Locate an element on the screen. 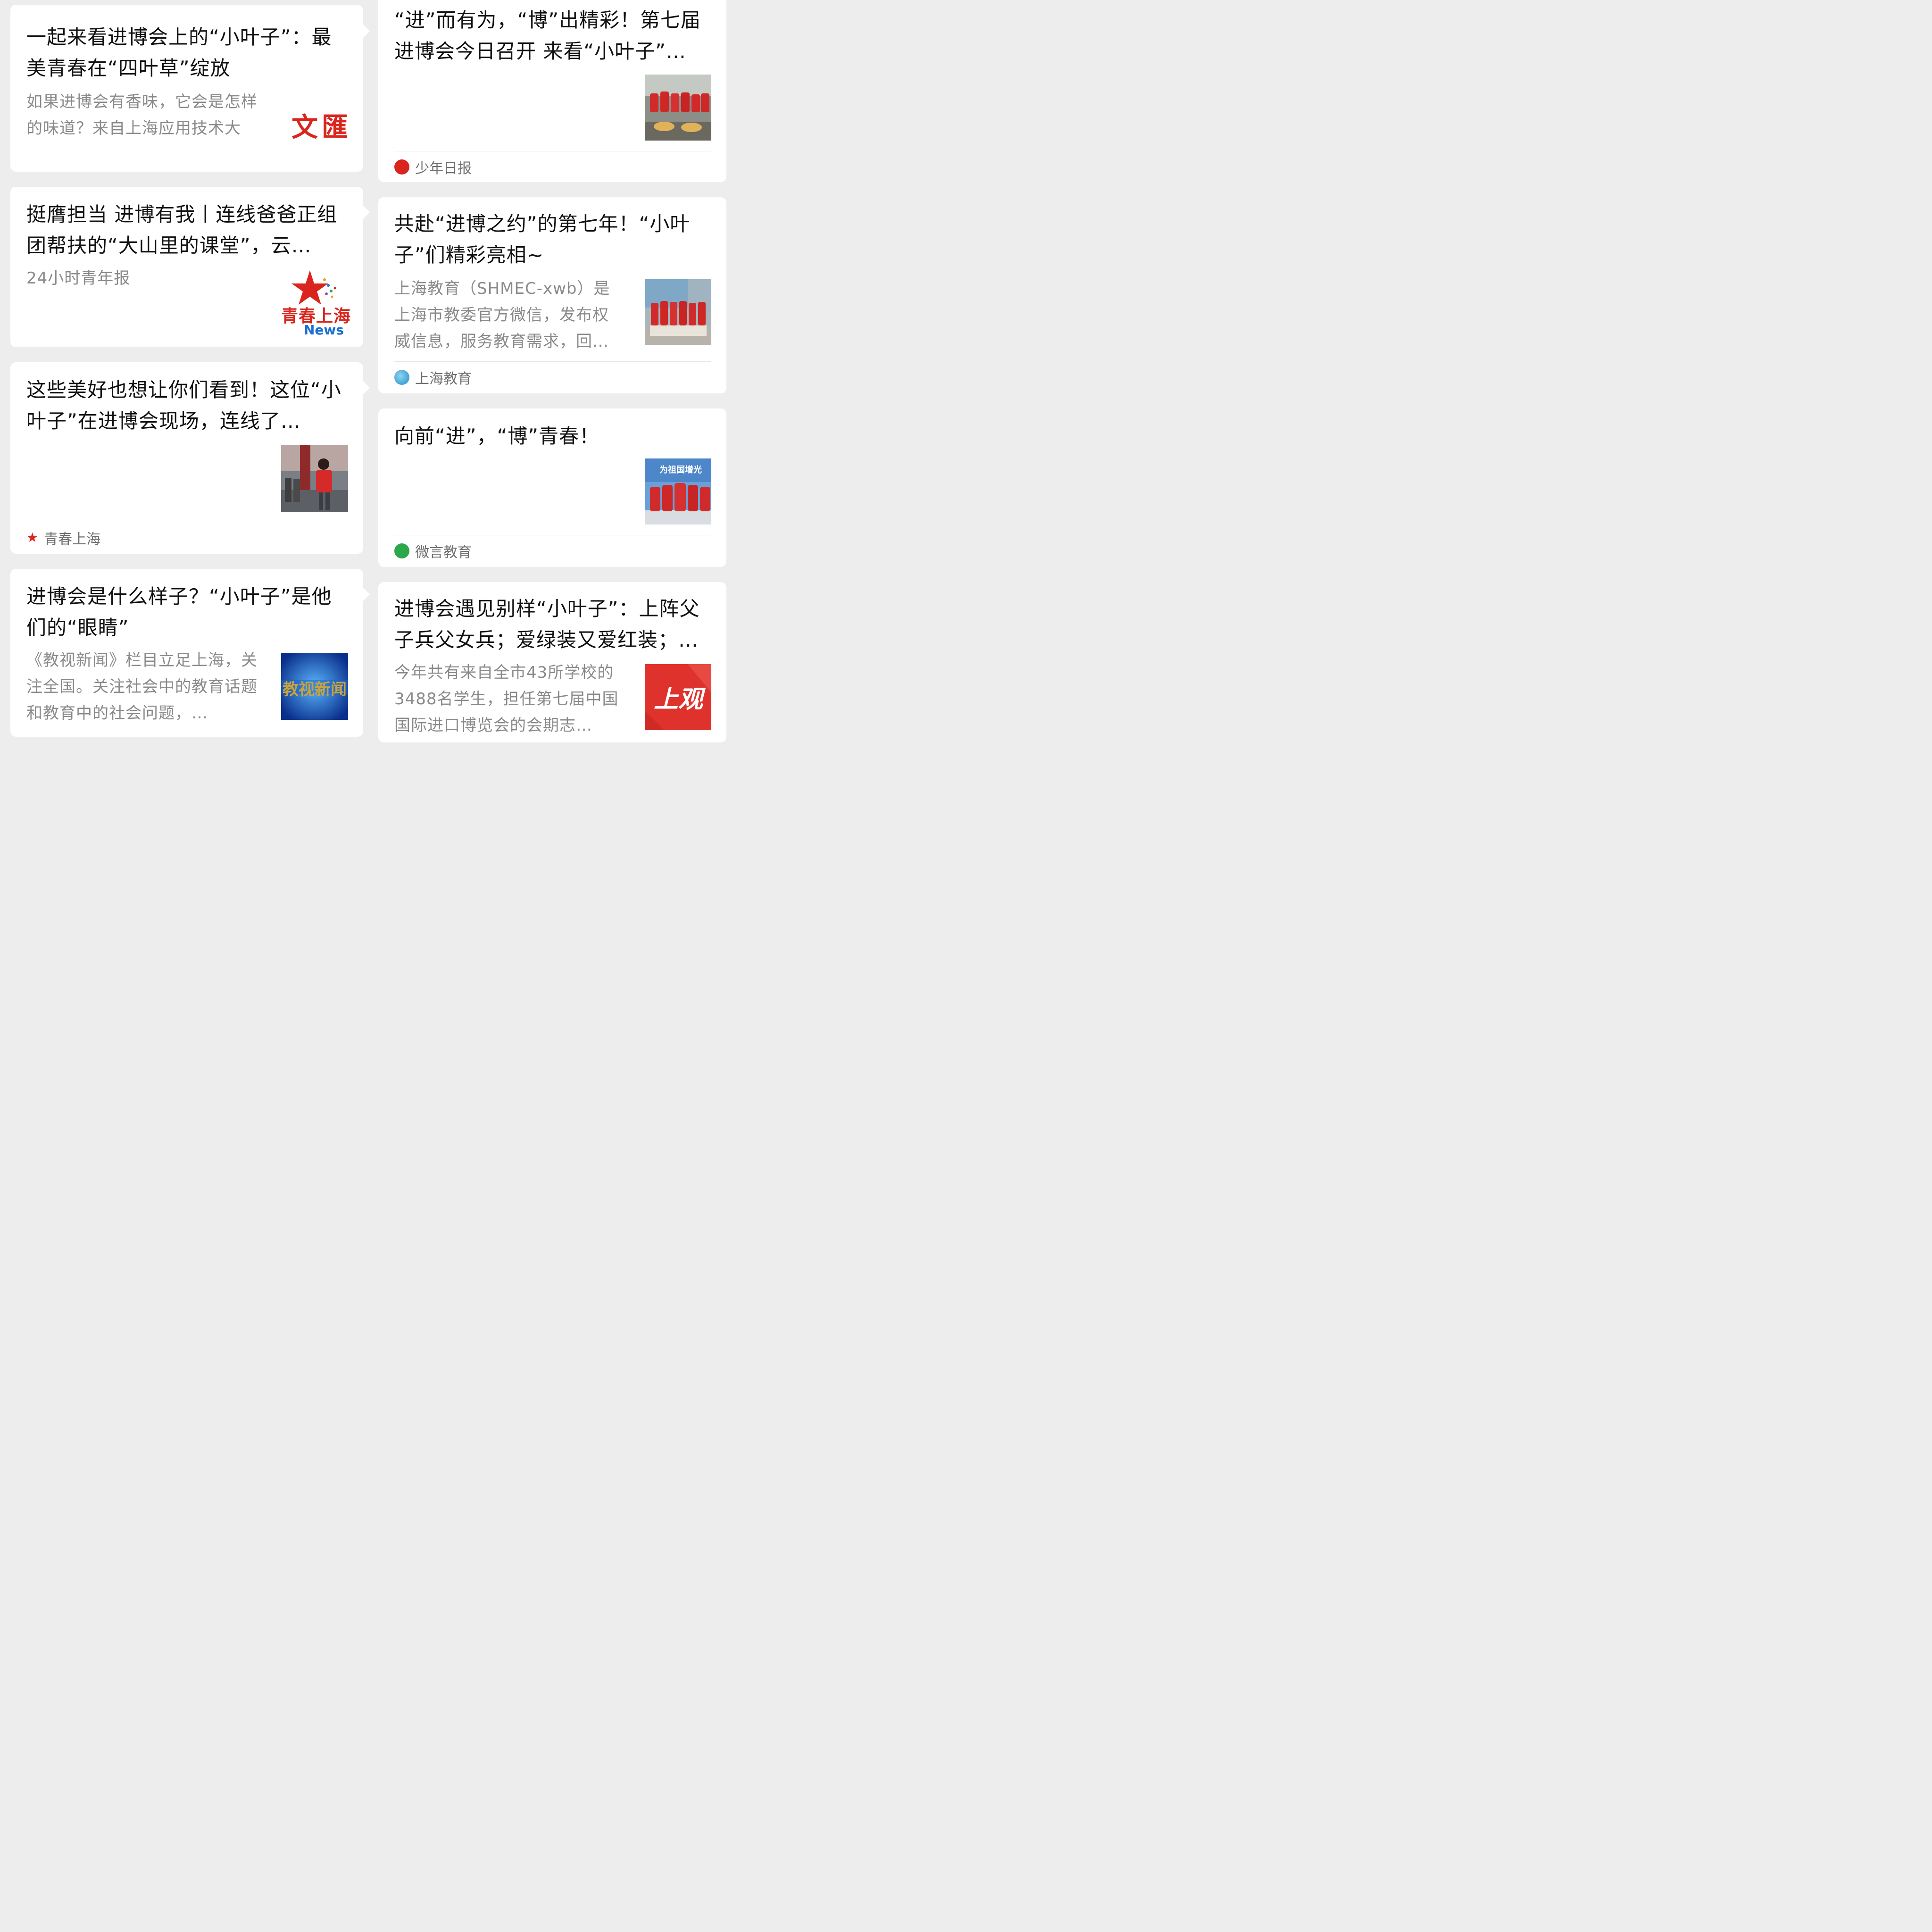 This screenshot has width=1932, height=1932. article-title: 向前“进”，“博”青春！ is located at coordinates (497, 437).